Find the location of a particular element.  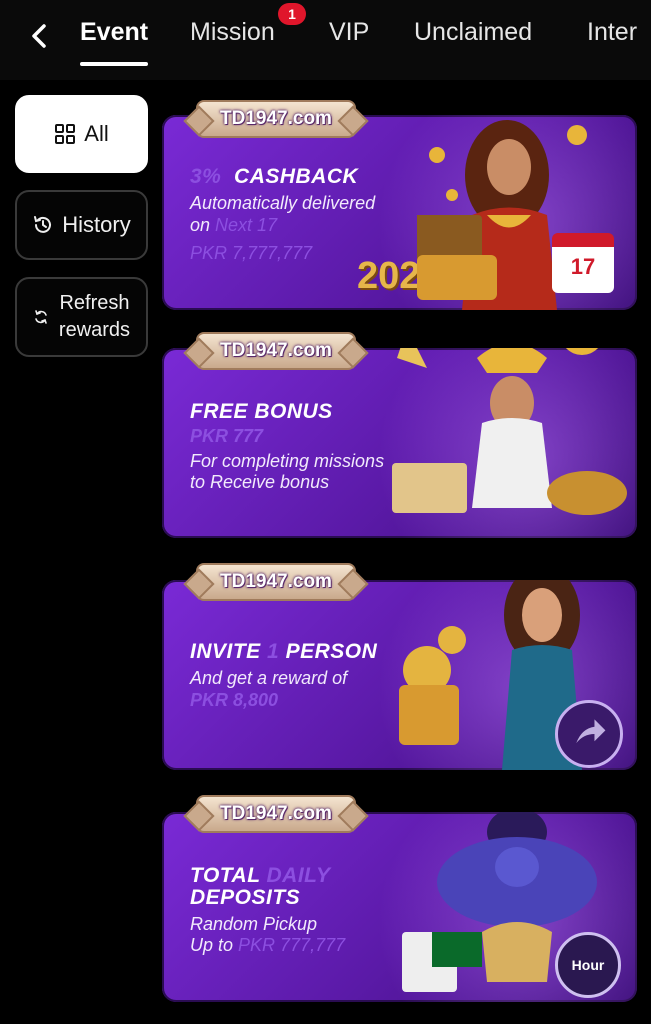

tab-inter: Inter is located at coordinates (612, 32).